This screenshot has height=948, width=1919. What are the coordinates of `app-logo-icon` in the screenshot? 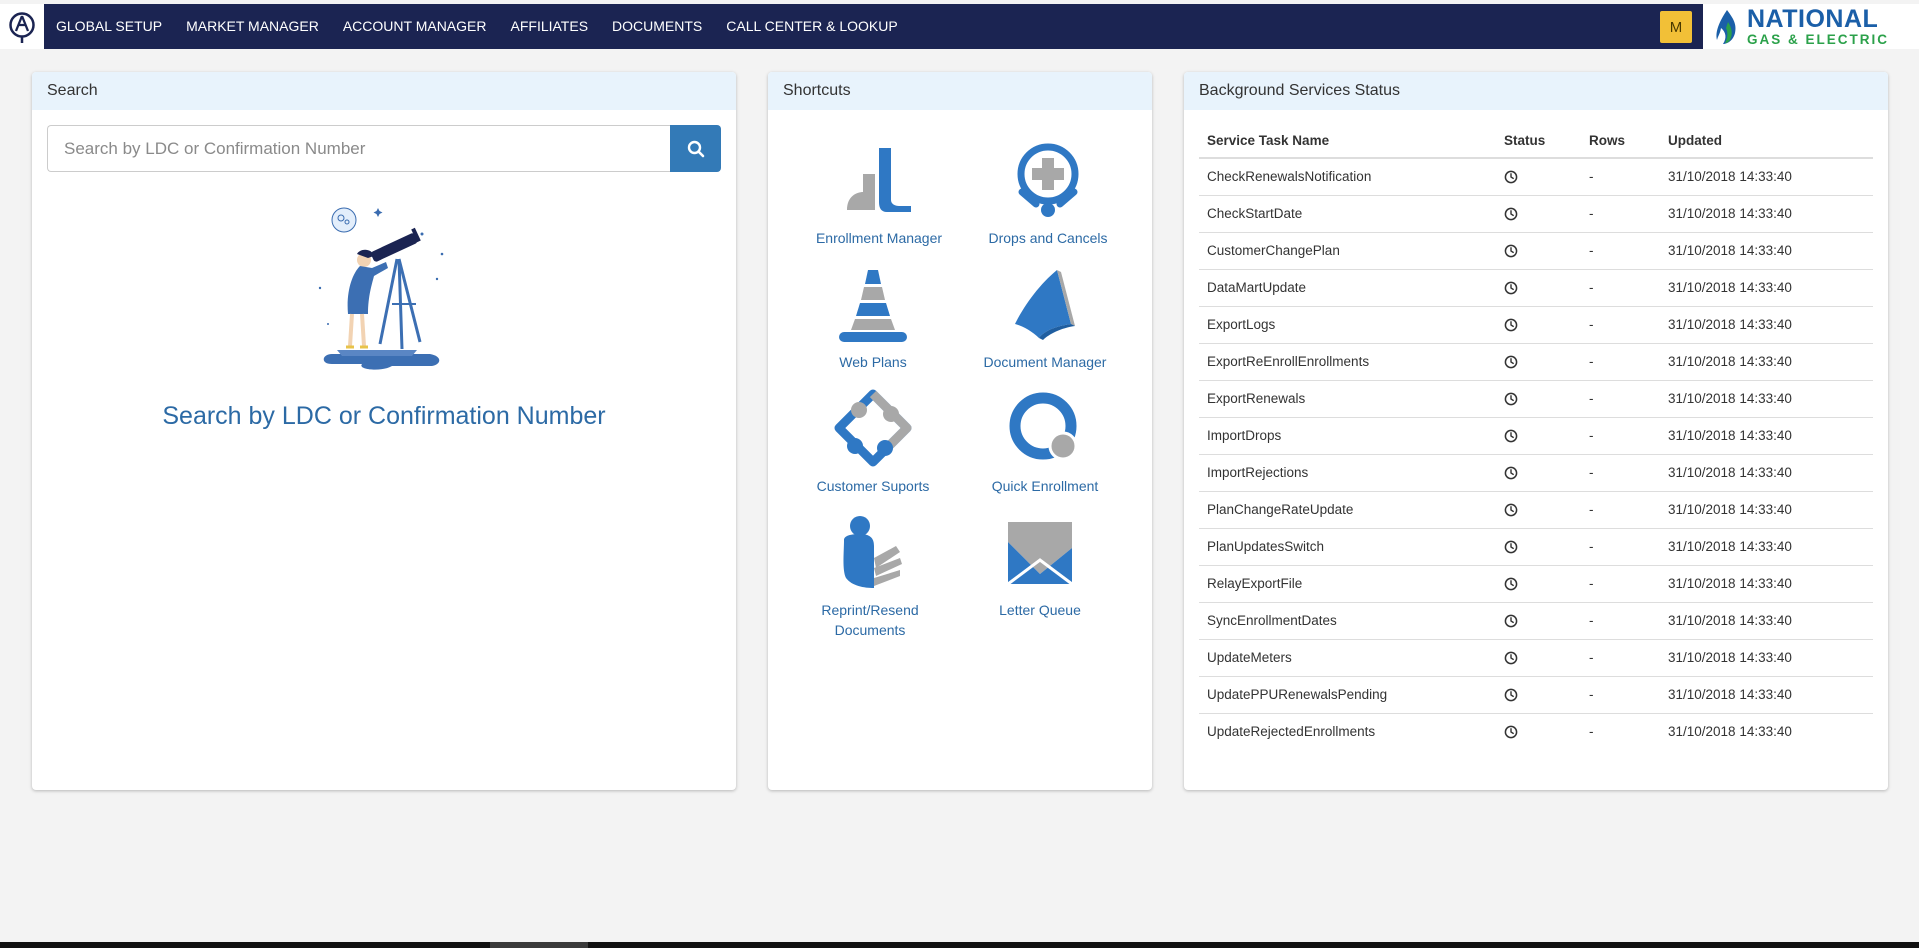 It's located at (22, 26).